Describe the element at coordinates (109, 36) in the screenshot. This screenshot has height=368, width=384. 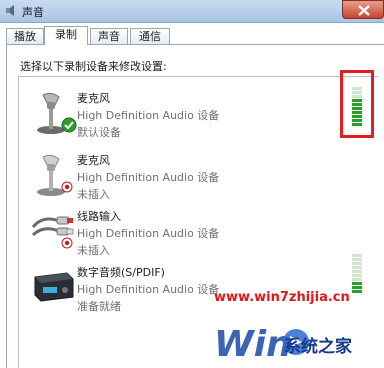
I see `tab-sounds: 声音` at that location.